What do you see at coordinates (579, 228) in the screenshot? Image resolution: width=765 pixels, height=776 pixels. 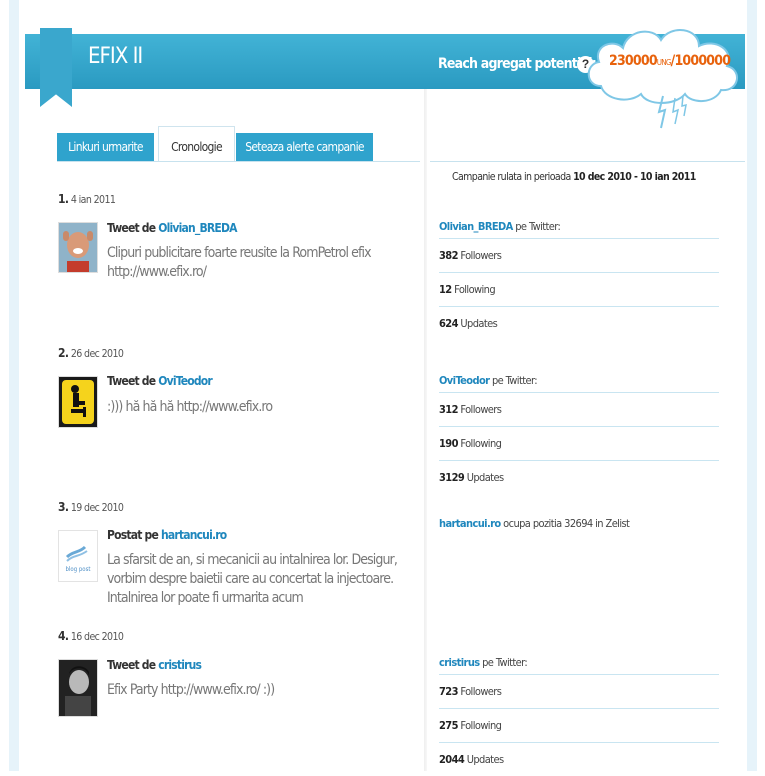 I see `stat-title: Olivian_BREDA pe Twitter:` at bounding box center [579, 228].